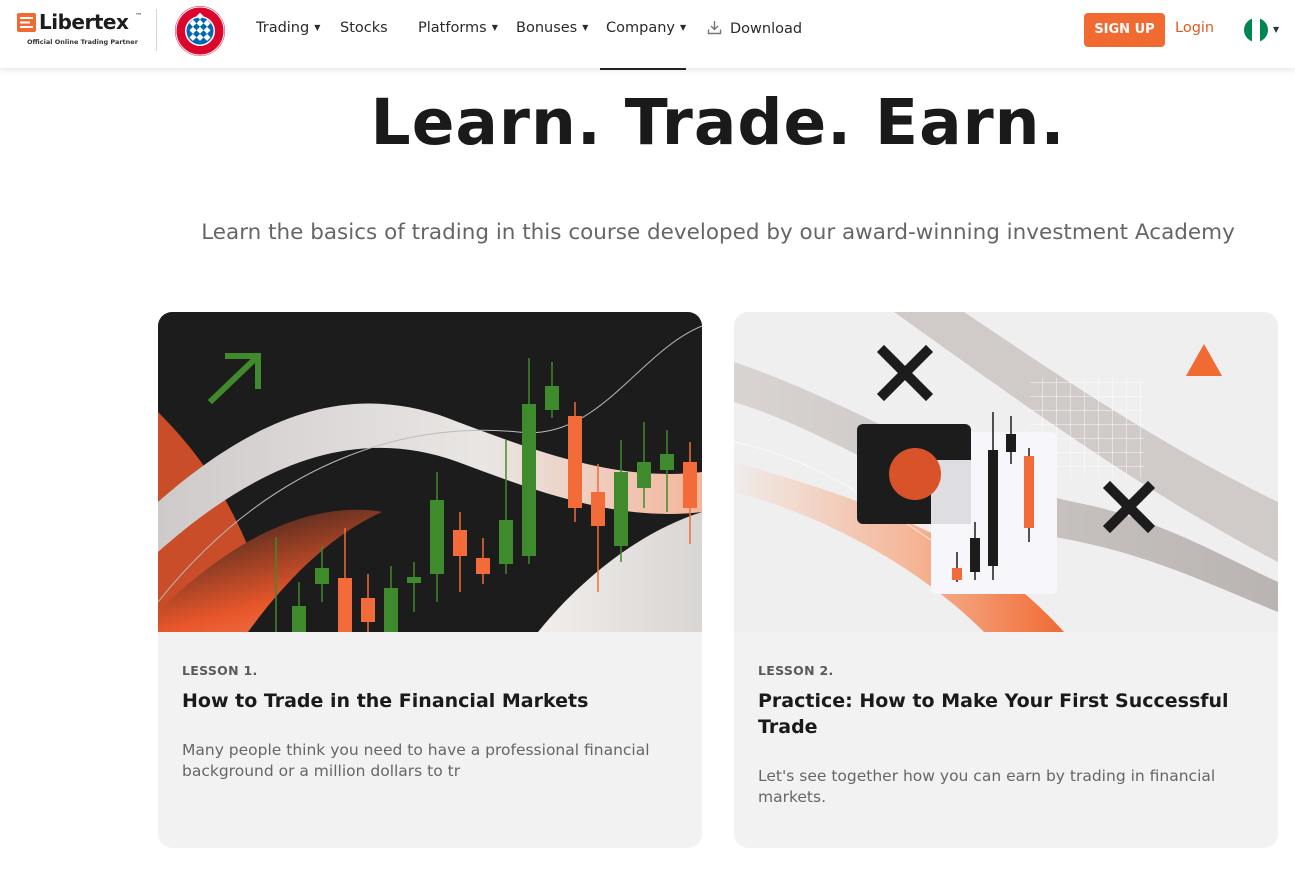 The height and width of the screenshot is (876, 1295). Describe the element at coordinates (766, 29) in the screenshot. I see `nav-download-label: Download` at that location.